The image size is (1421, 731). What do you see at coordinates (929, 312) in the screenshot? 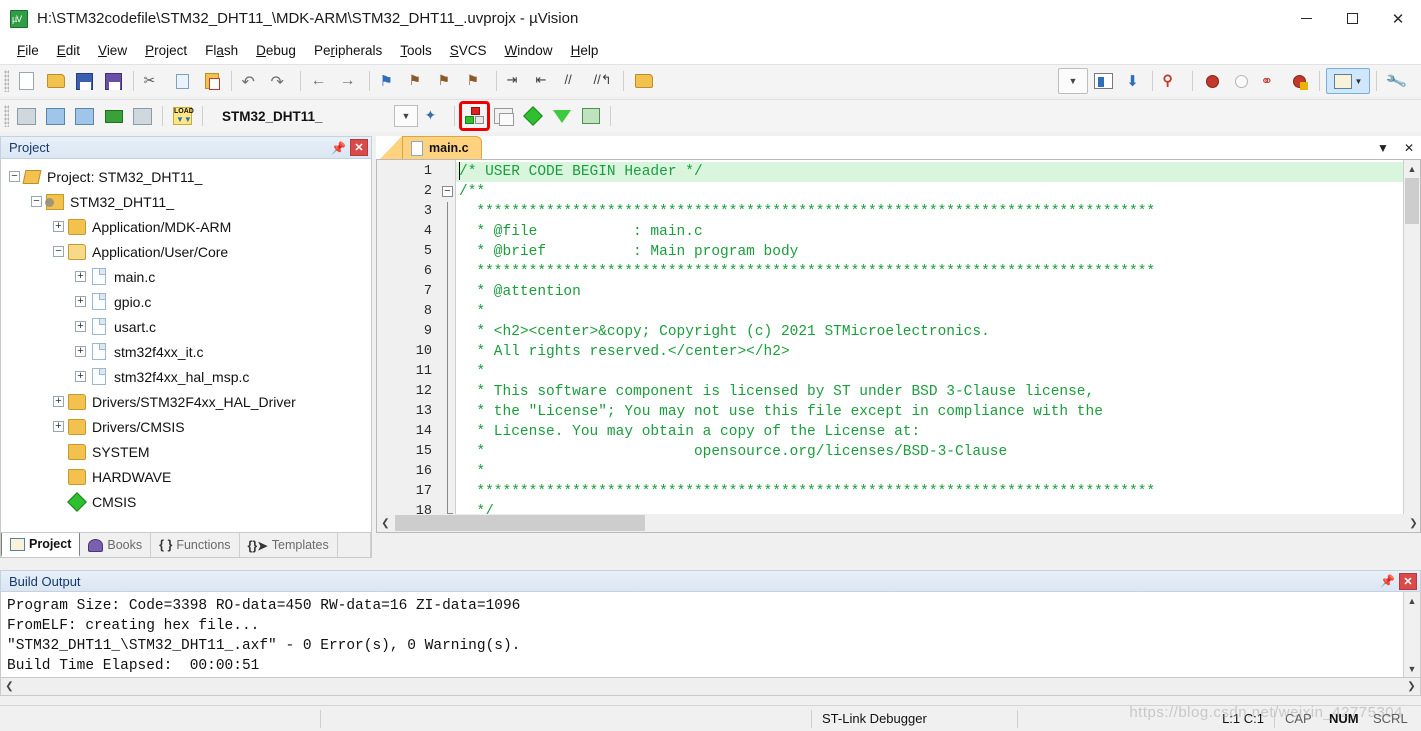
I see `code-line: *` at bounding box center [929, 312].